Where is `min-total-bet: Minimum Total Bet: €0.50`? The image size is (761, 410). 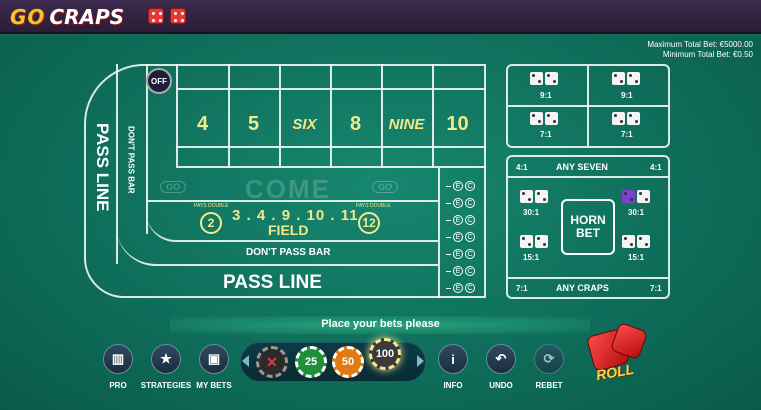 min-total-bet: Minimum Total Bet: €0.50 is located at coordinates (707, 54).